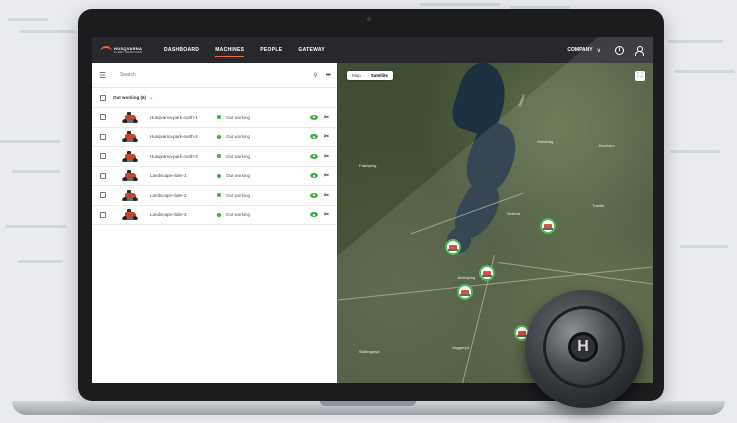  I want to click on machine-row: Landscape-rider-3 Out working ✂, so click(214, 215).